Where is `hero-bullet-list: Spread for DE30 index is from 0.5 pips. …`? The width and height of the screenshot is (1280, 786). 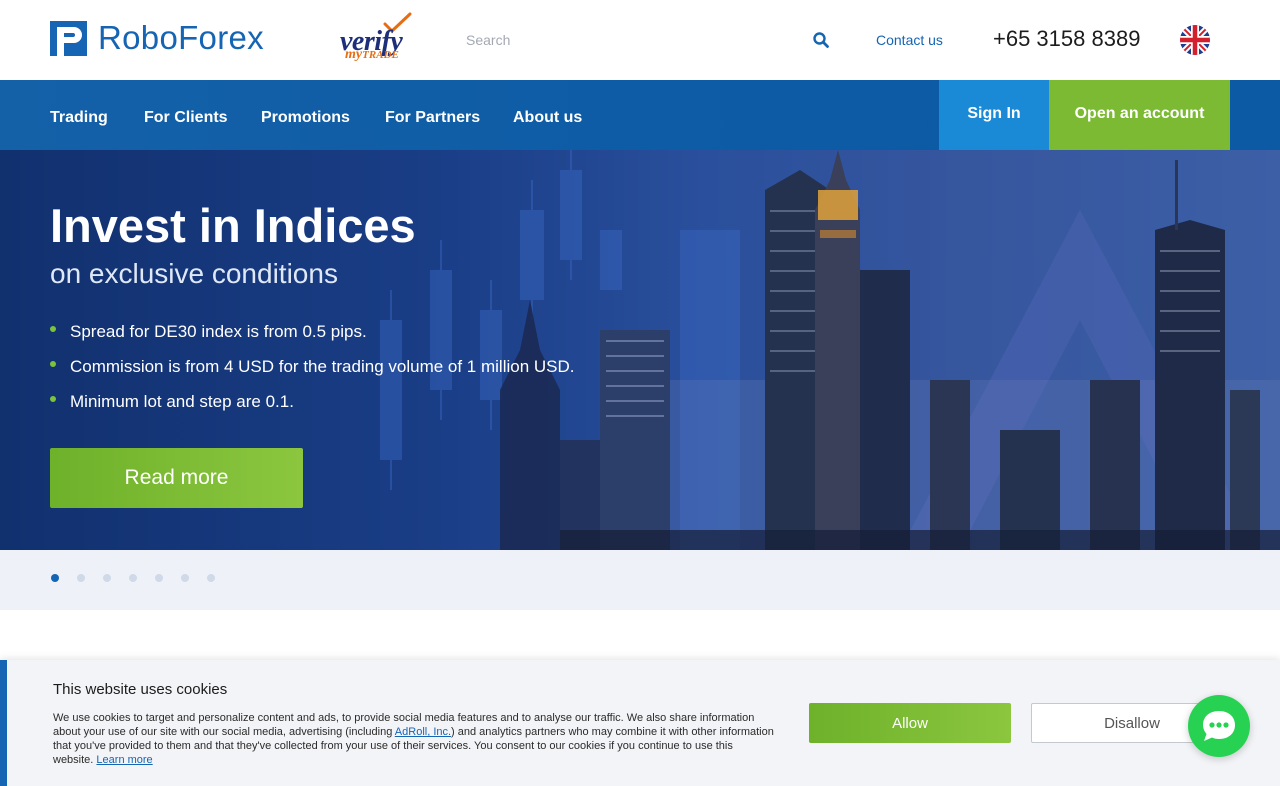
hero-bullet-list: Spread for DE30 index is from 0.5 pips. … is located at coordinates (312, 372).